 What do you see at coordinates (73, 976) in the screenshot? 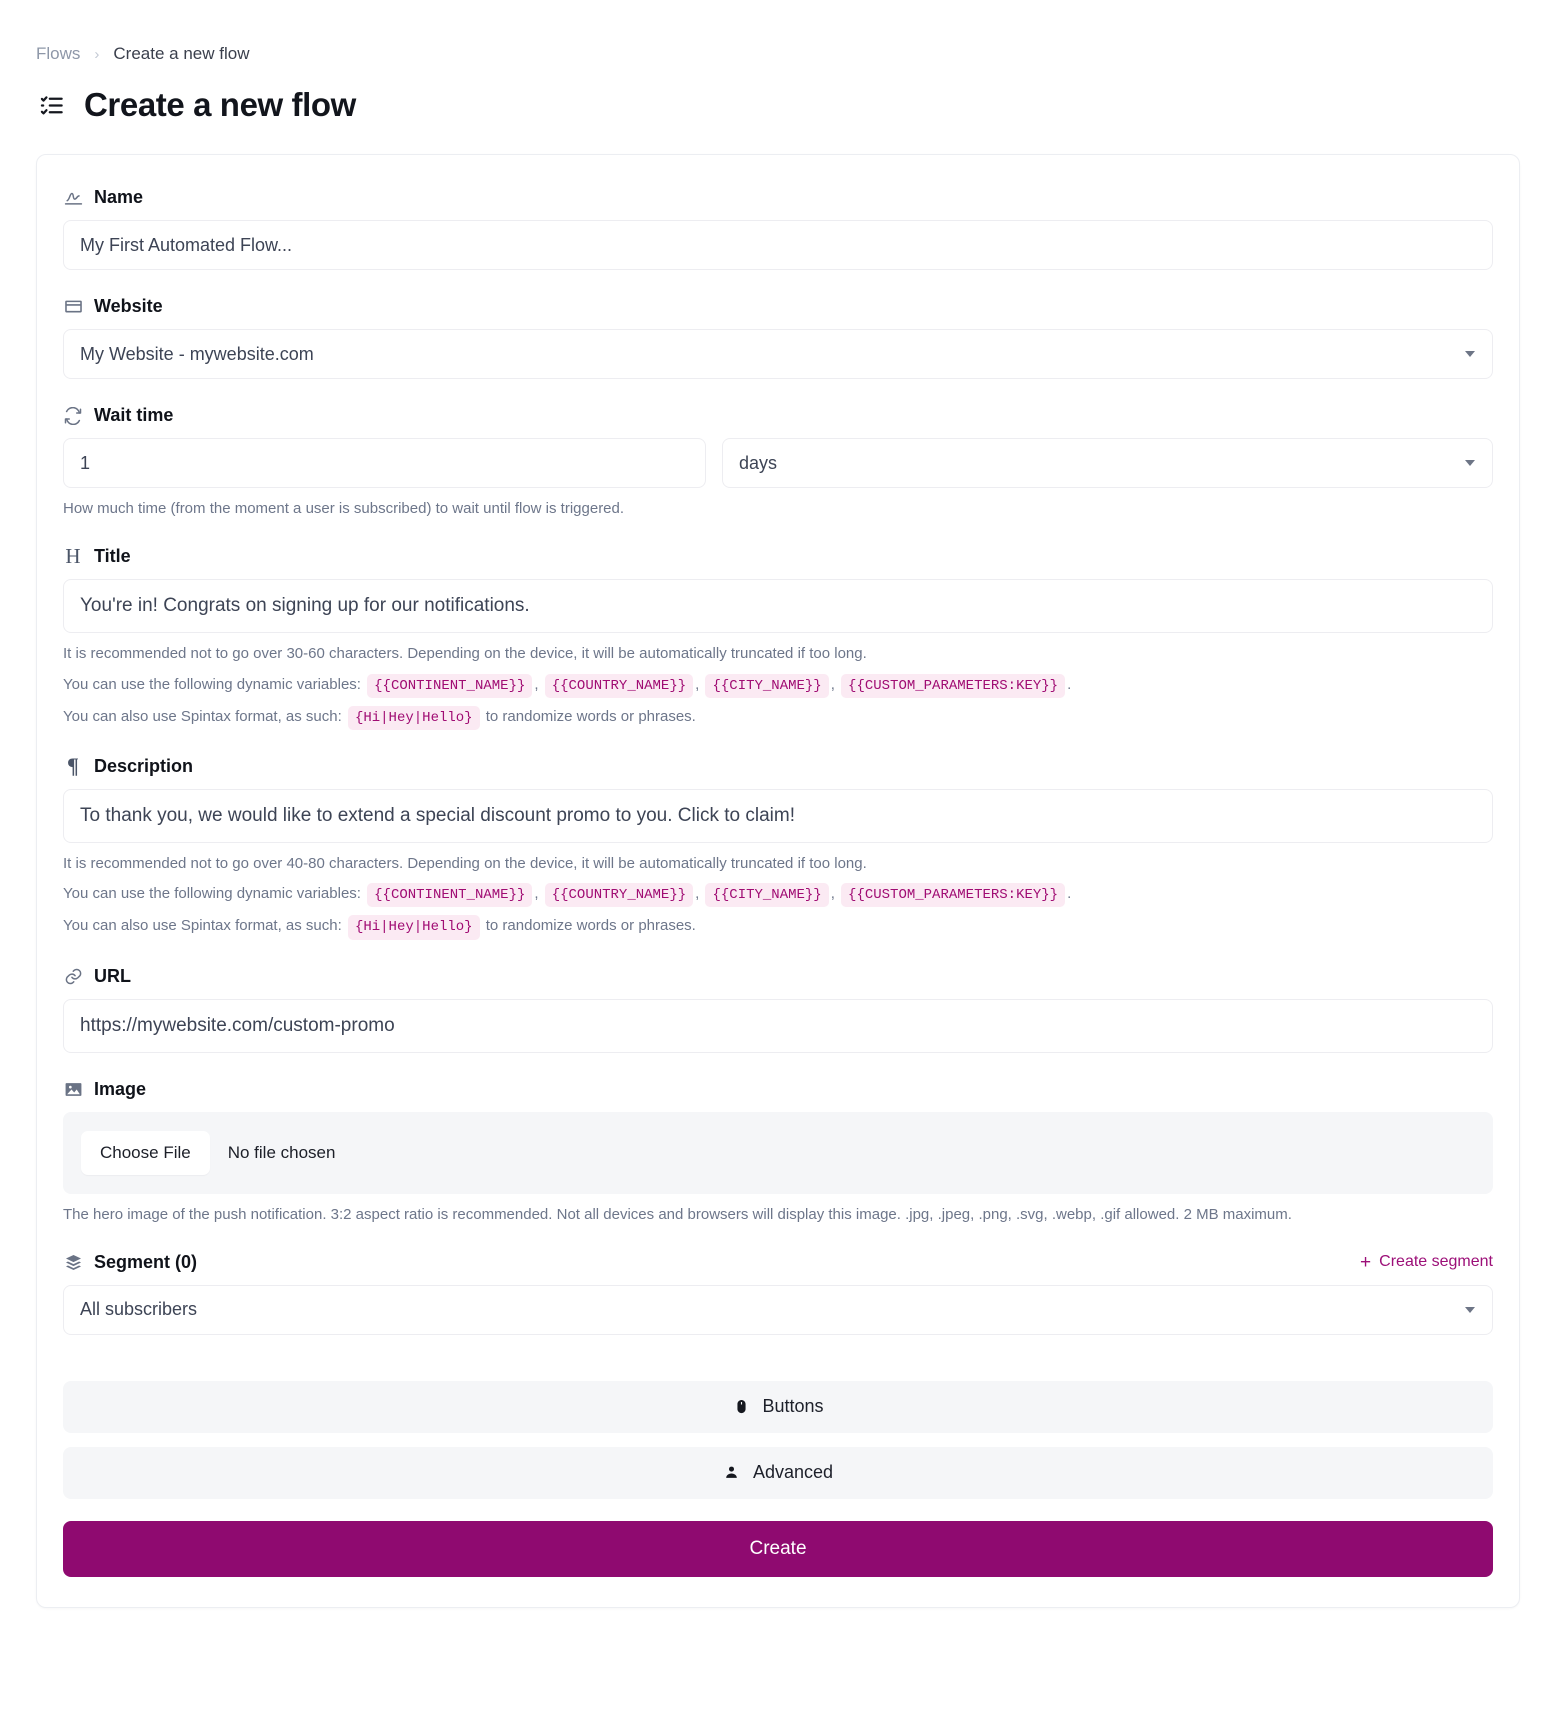
I see `link-icon` at bounding box center [73, 976].